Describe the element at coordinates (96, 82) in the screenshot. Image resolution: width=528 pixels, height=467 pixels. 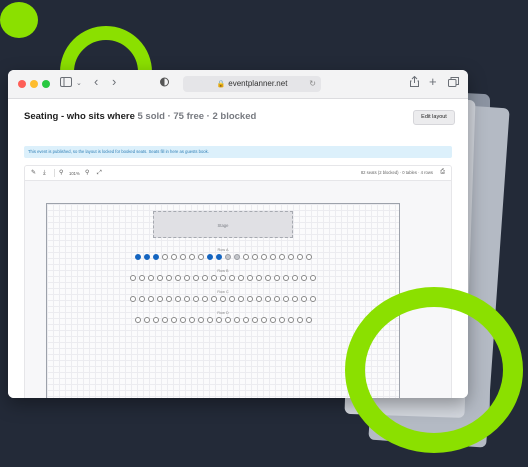
I see `back-icon: ‹` at that location.